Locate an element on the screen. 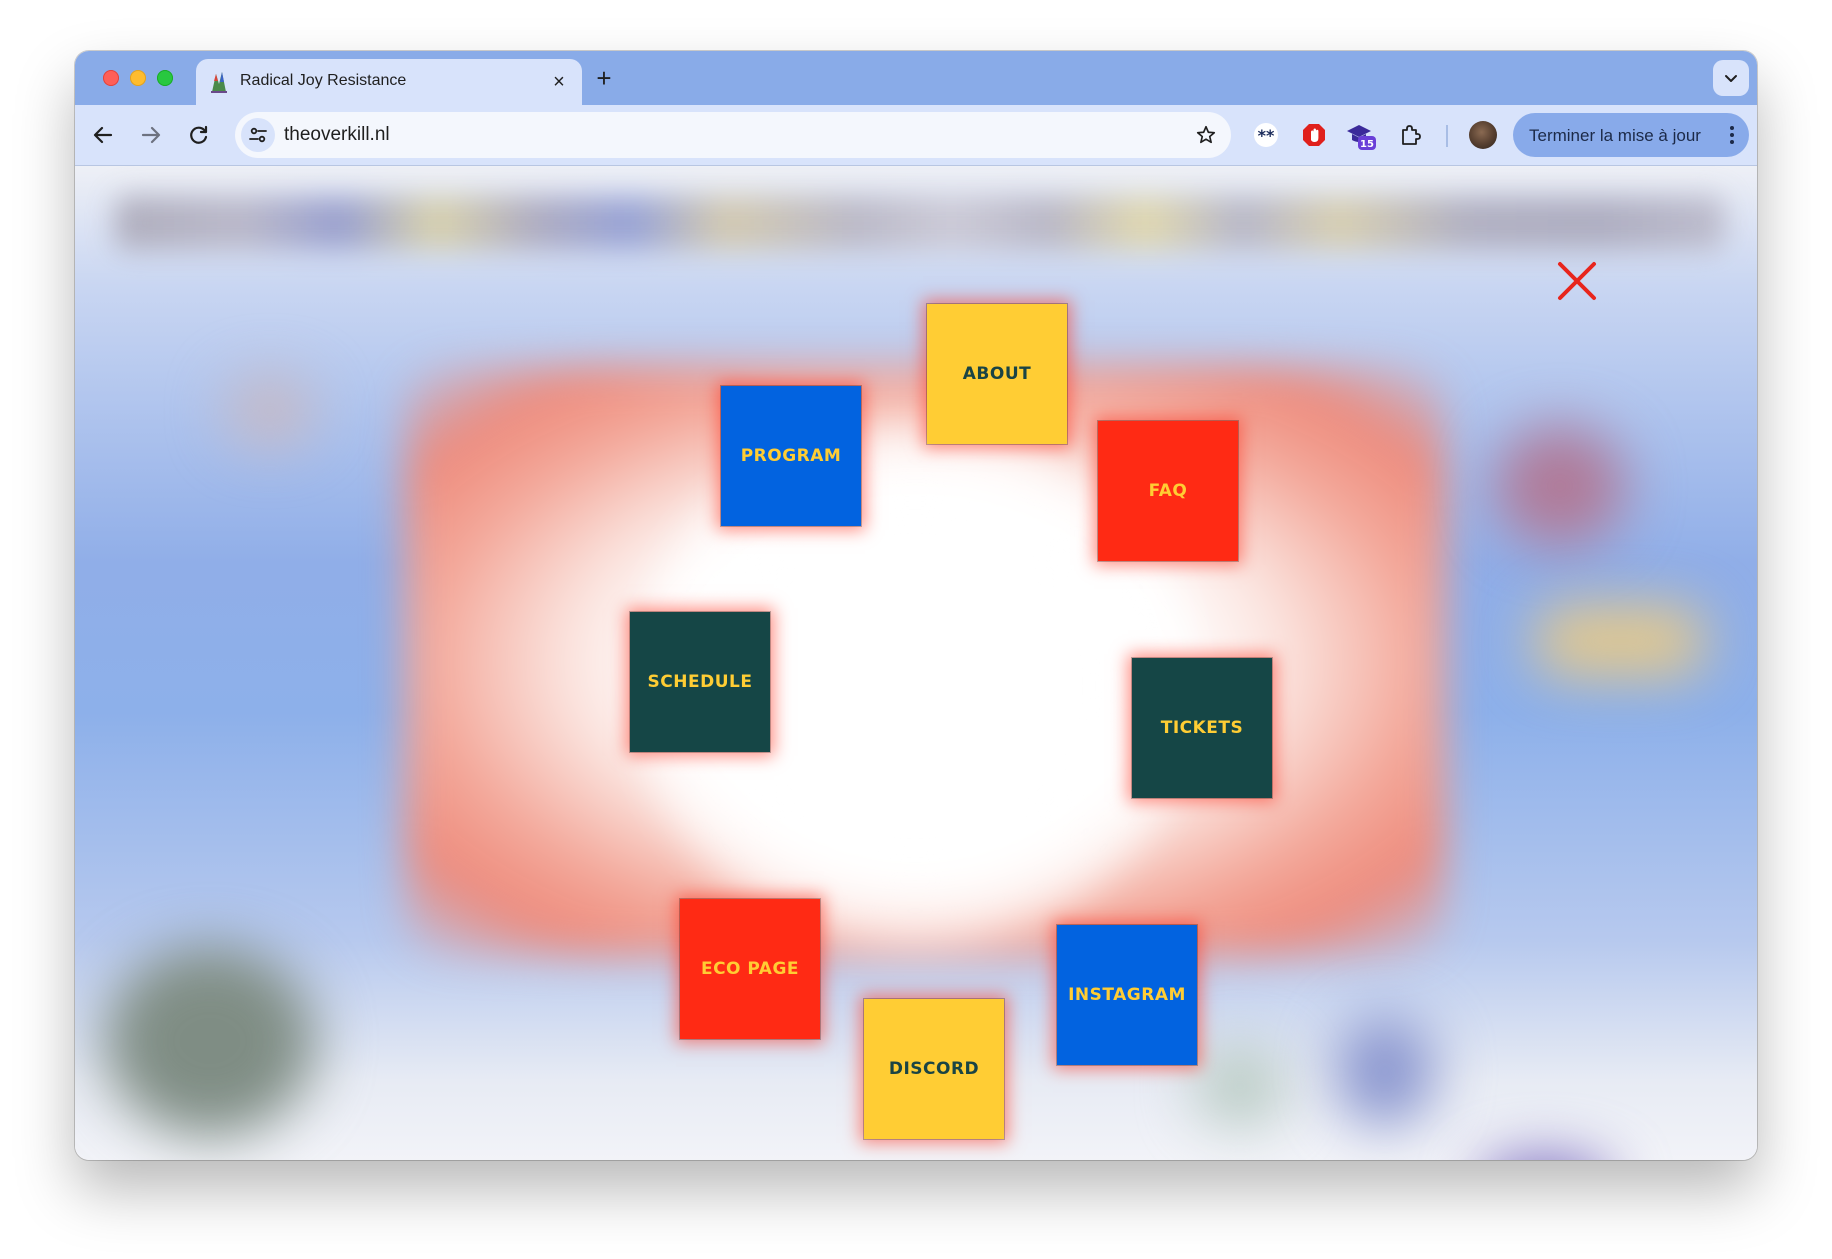 Image resolution: width=1832 pixels, height=1259 pixels. back-button is located at coordinates (103, 135).